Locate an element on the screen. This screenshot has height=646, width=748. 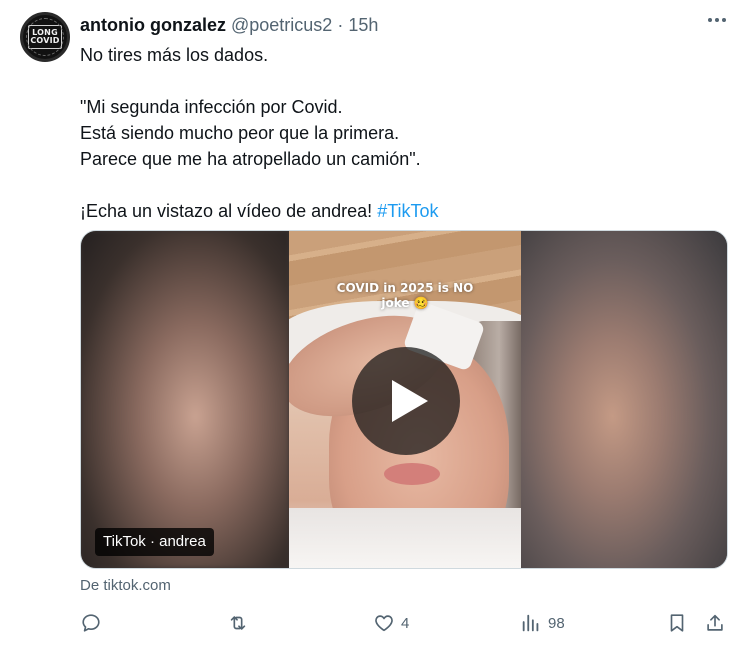
reply-button is located at coordinates (91, 623).